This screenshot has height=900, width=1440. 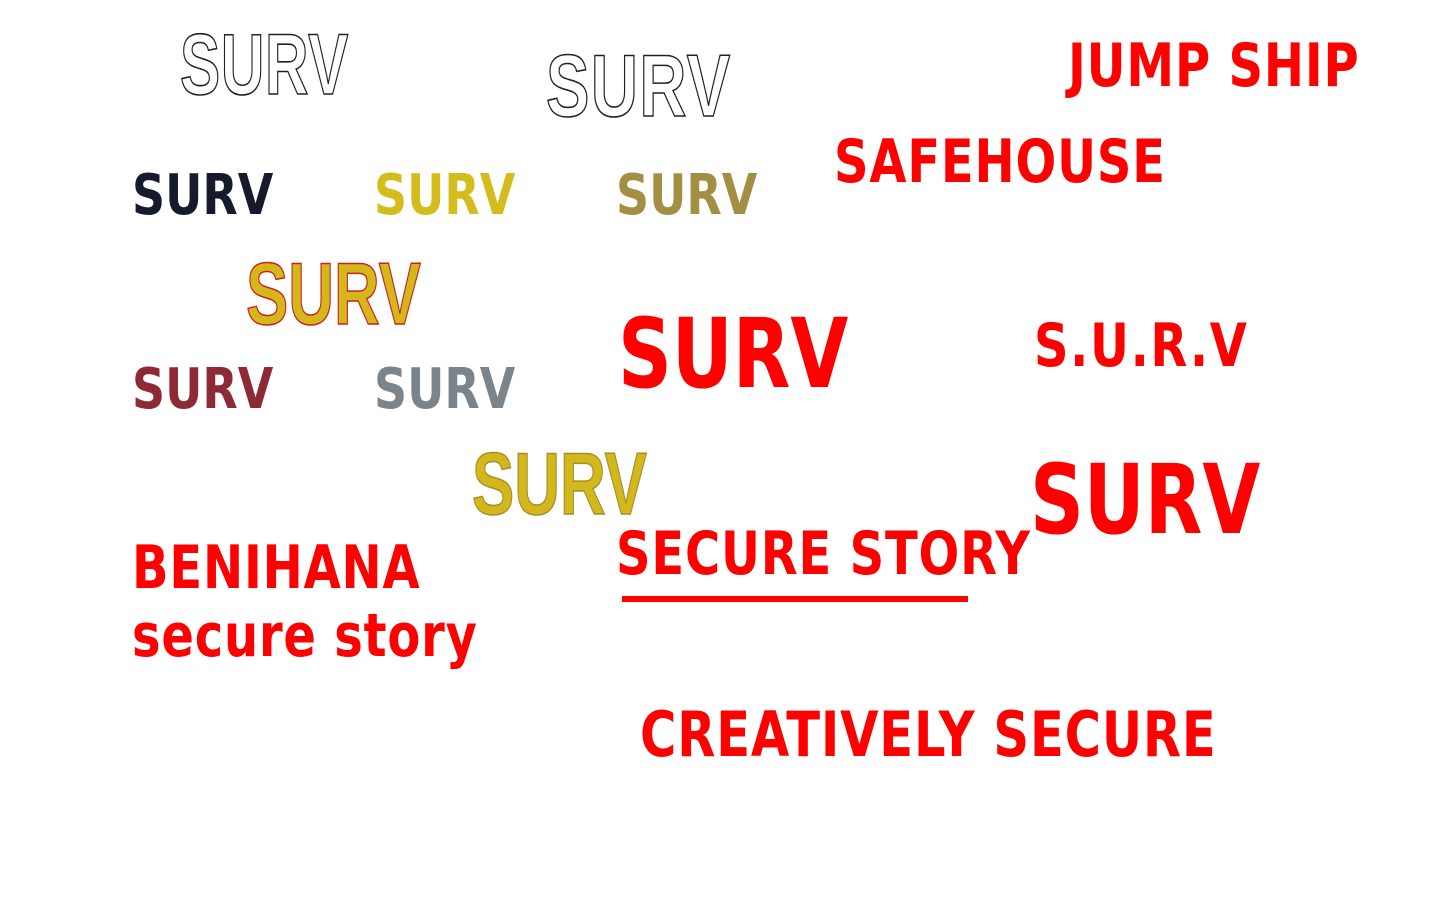 I want to click on surv-stylized-wordmark-2: SURV, so click(x=1145, y=500).